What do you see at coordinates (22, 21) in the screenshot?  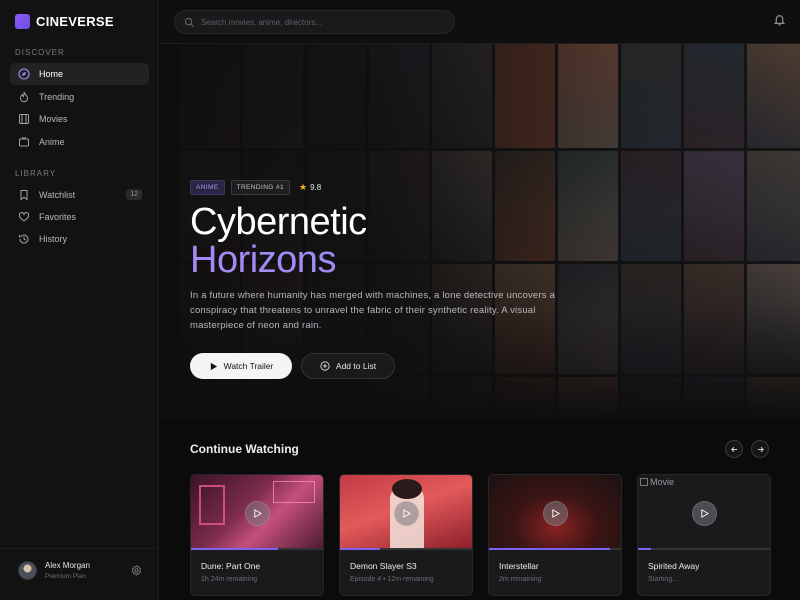 I see `logo-icon` at bounding box center [22, 21].